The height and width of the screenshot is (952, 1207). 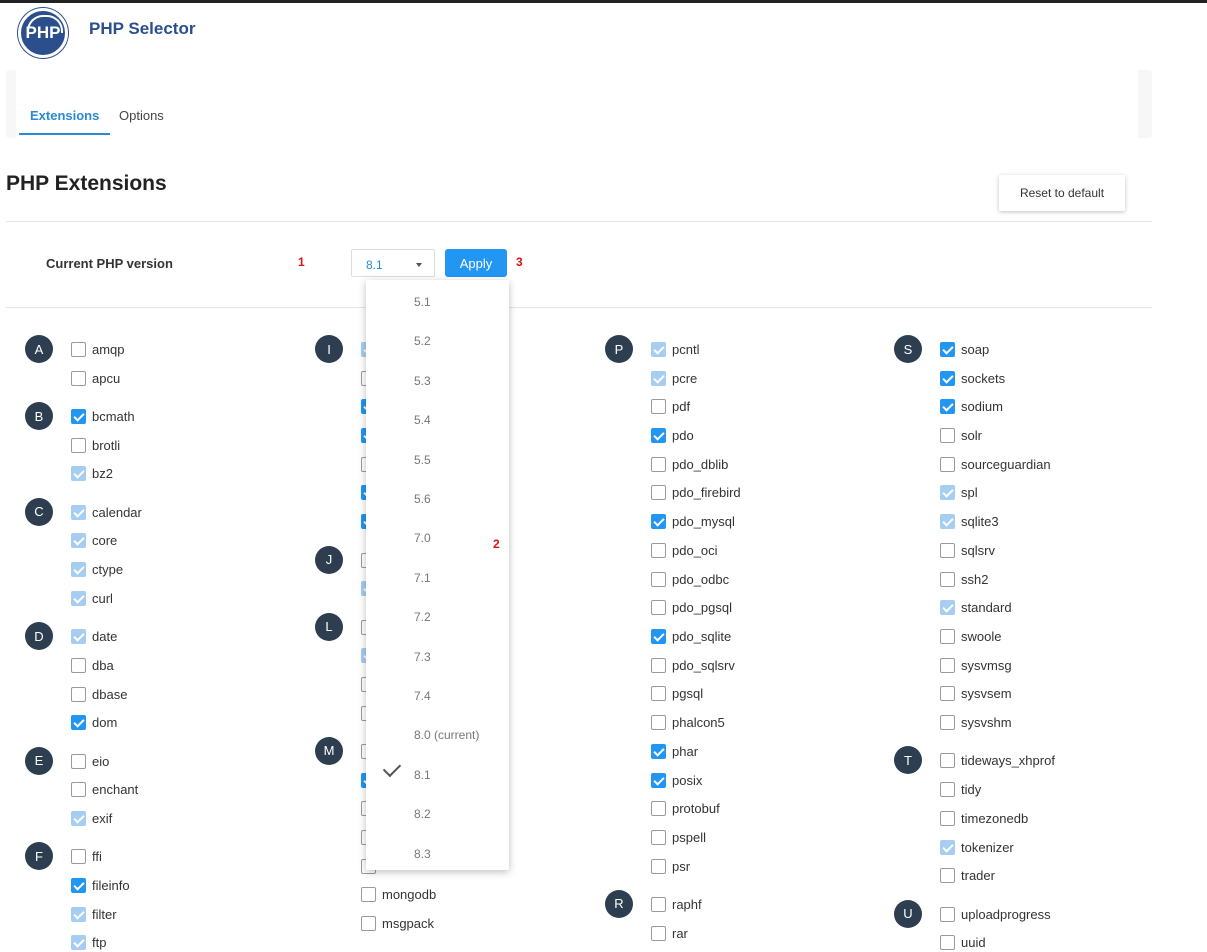 What do you see at coordinates (437, 854) in the screenshot?
I see `dropdown-option: 8.3` at bounding box center [437, 854].